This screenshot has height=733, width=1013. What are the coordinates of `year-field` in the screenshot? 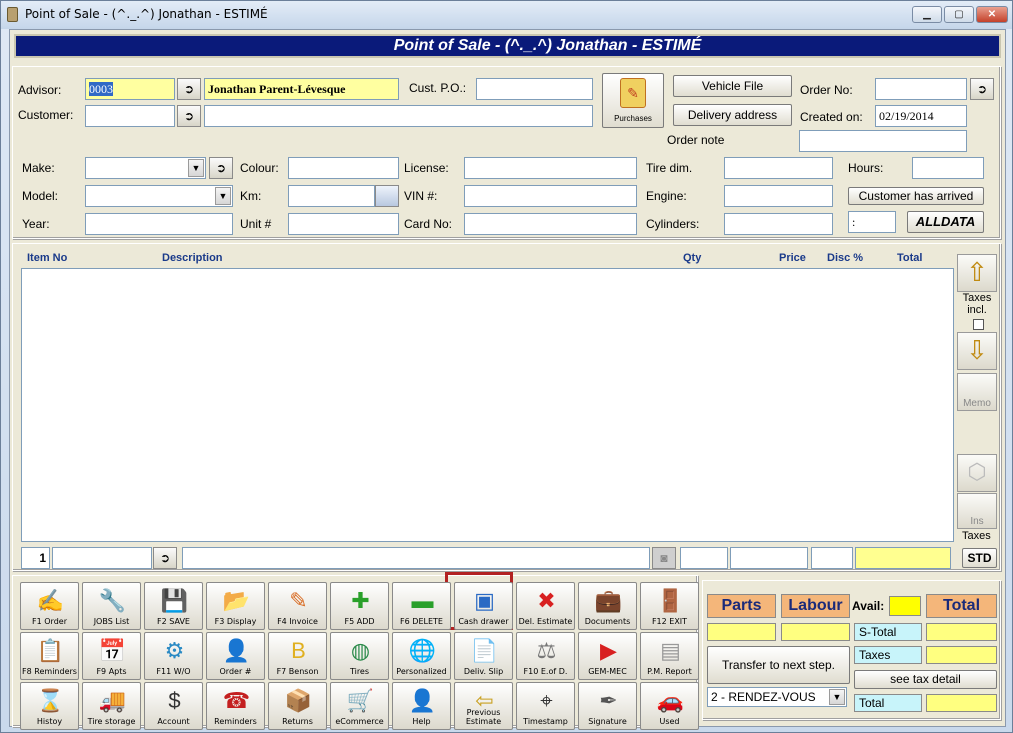 It's located at (159, 224).